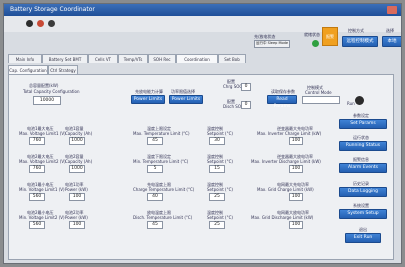 Image resolution: width=405 pixels, height=267 pixels. I want to click on tab-battery-set: Battery Set BMT, so click(65, 58).